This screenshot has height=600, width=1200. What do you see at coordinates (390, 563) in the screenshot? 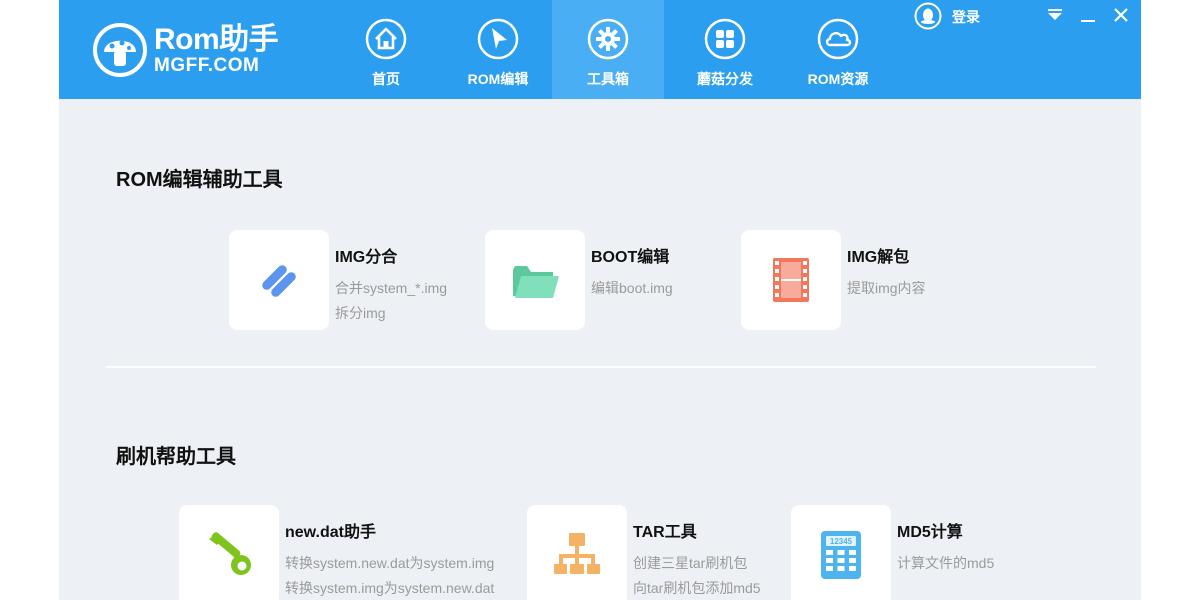
I see `tool-description: 转换system.new.dat为system.img` at bounding box center [390, 563].